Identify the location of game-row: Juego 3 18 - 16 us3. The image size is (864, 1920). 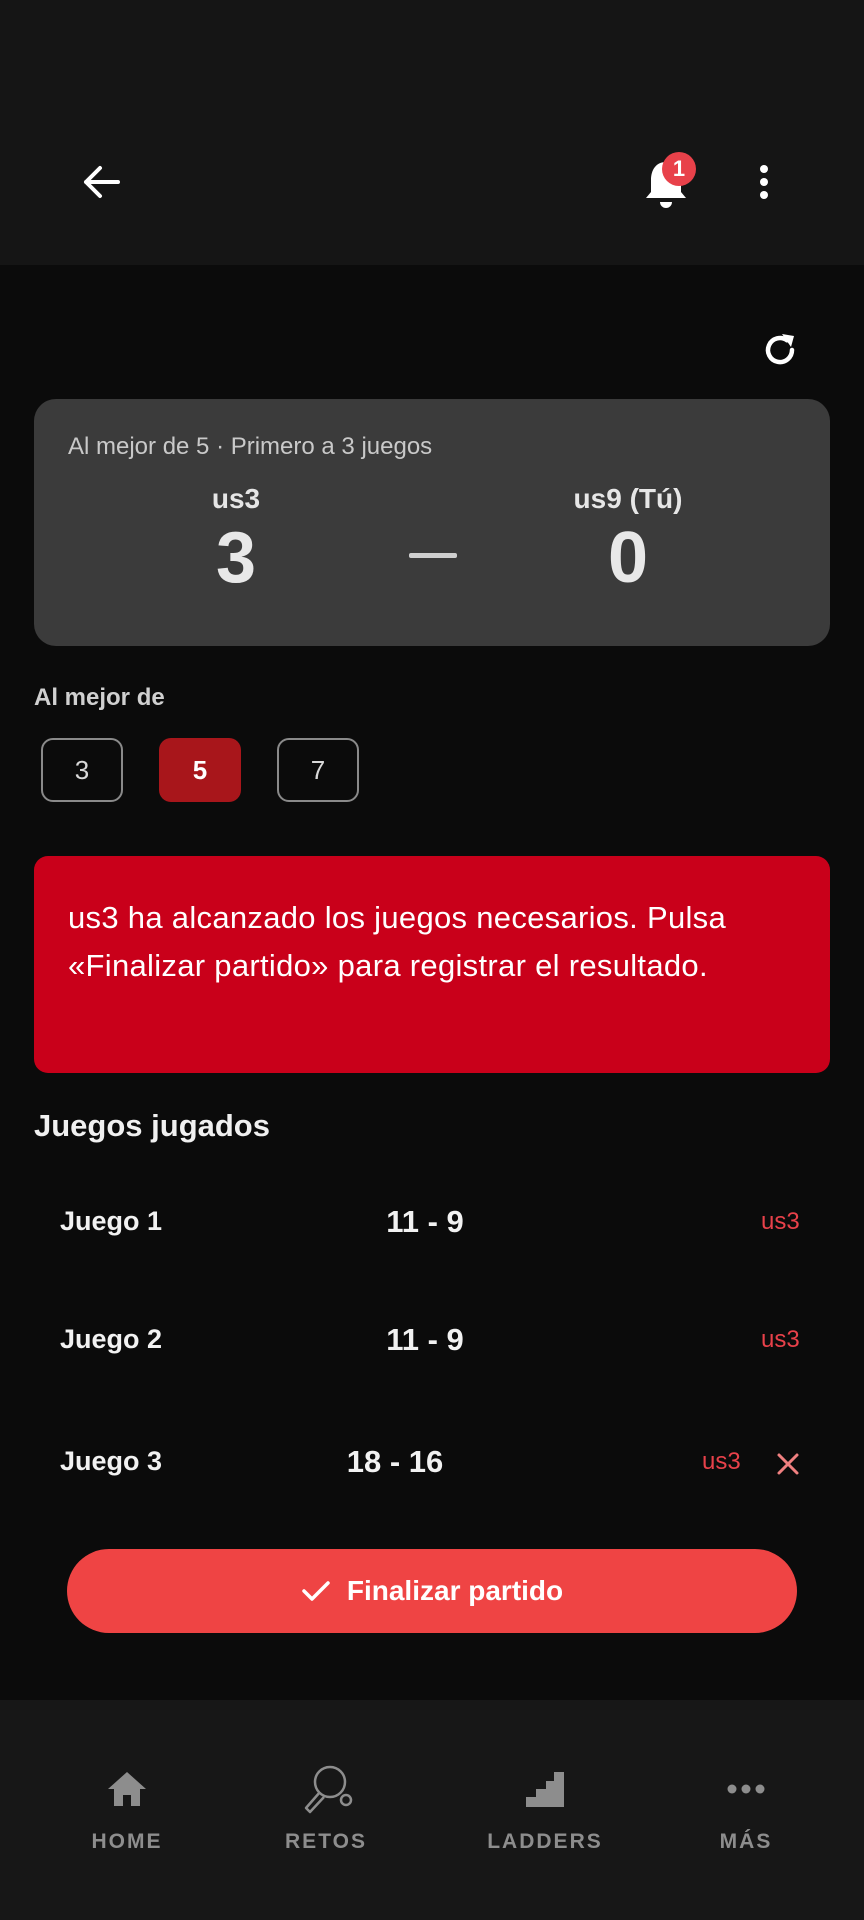
(432, 1464).